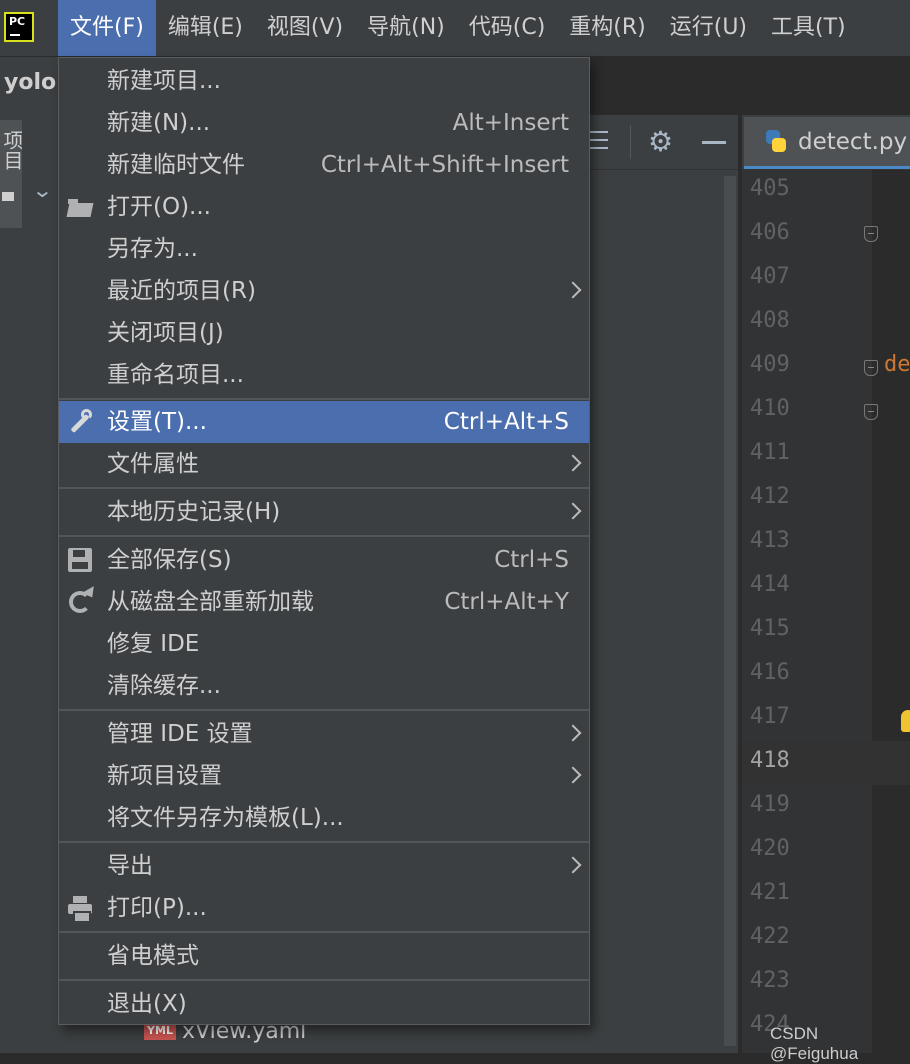  Describe the element at coordinates (770, 936) in the screenshot. I see `line-number: 422` at that location.